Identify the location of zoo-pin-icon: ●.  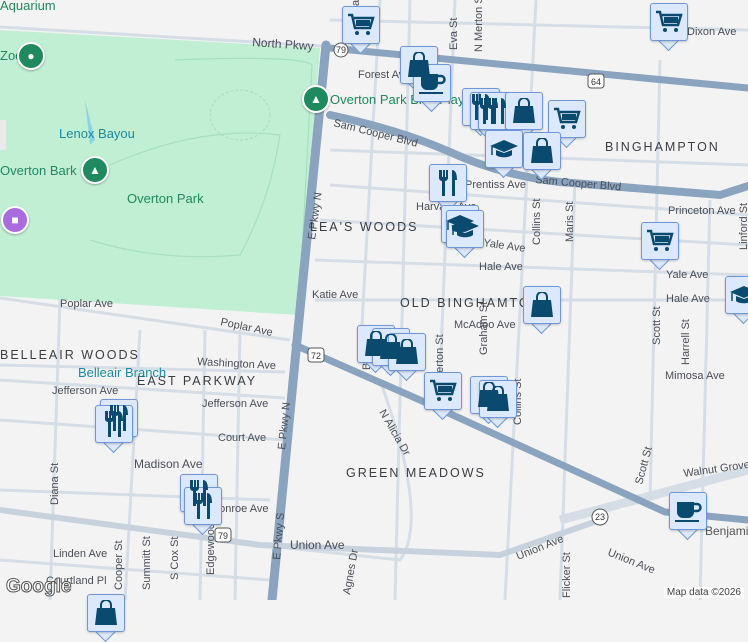
(31, 56).